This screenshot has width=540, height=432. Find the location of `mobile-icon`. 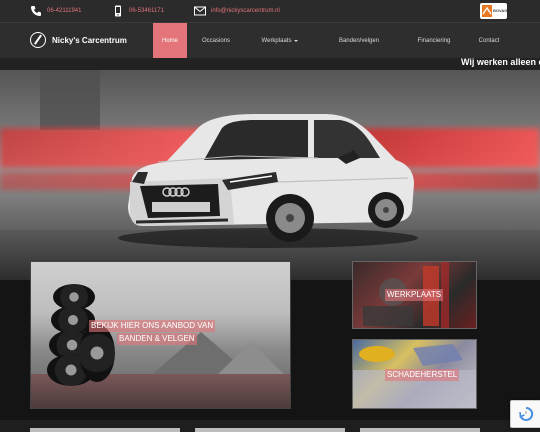

mobile-icon is located at coordinates (118, 11).